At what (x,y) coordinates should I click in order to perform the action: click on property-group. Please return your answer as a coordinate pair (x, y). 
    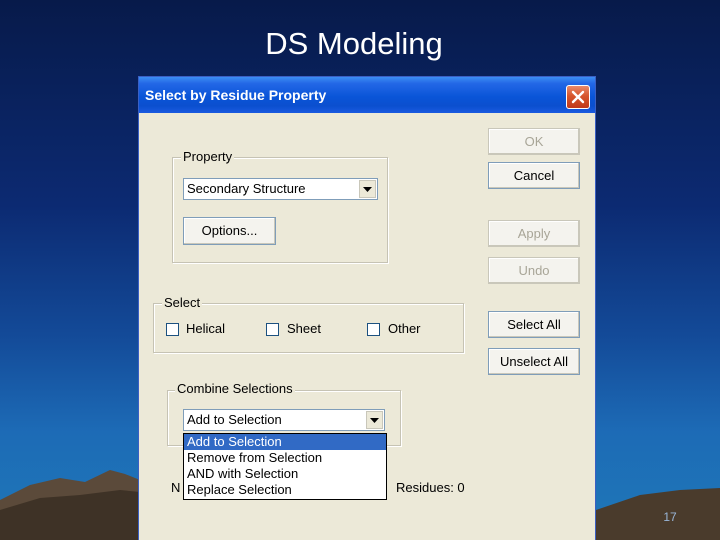
    Looking at the image, I should click on (280, 210).